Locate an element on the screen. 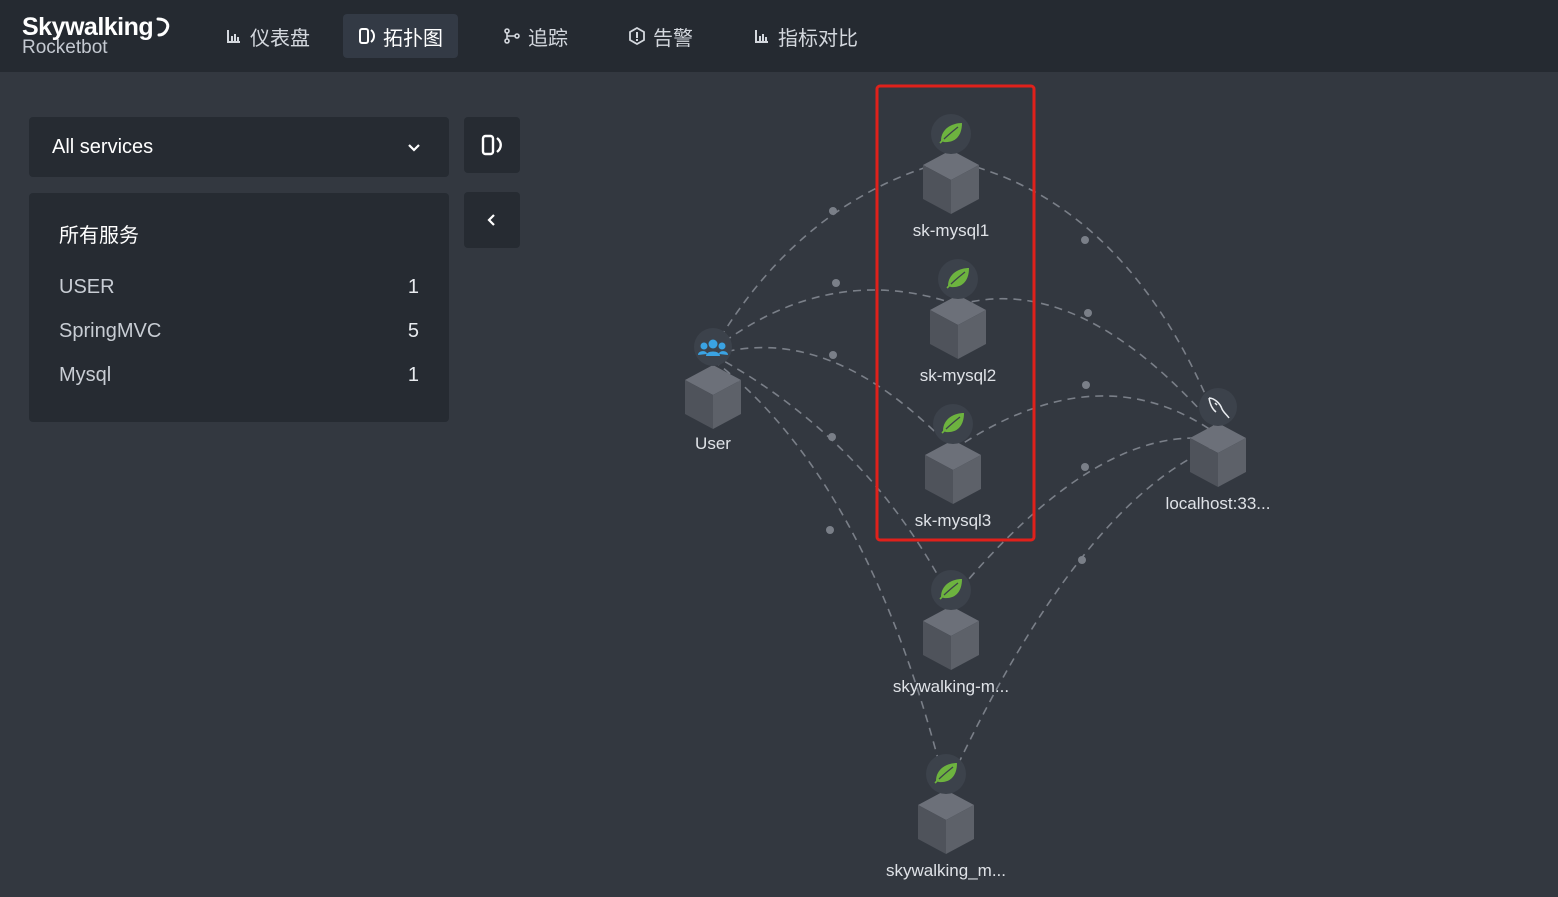  nav-trace-label: 追踪 is located at coordinates (548, 38).